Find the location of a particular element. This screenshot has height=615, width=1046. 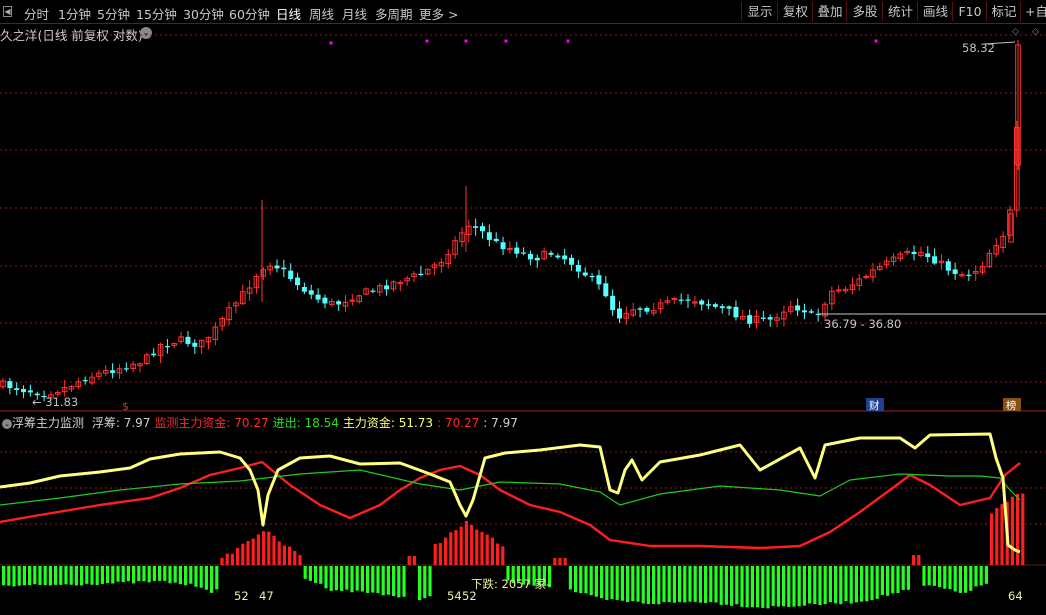

decline-status: 下跌: 2057 家- is located at coordinates (510, 584).